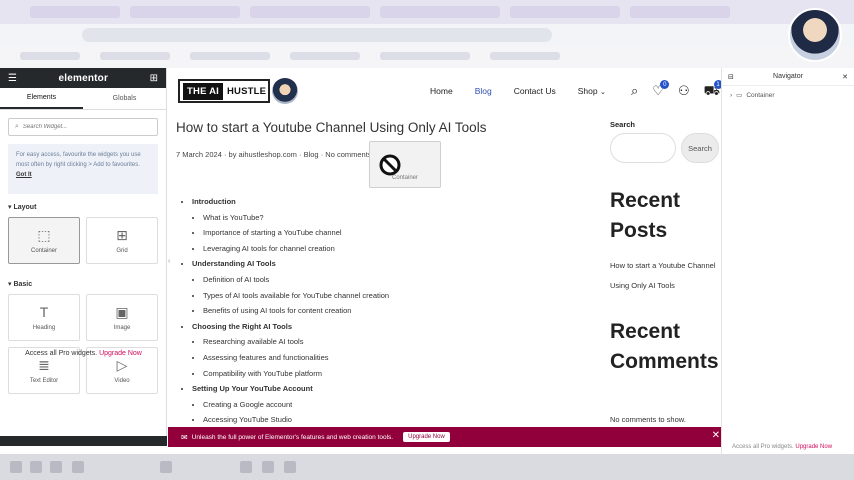  What do you see at coordinates (587, 91) in the screenshot?
I see `nav-shop-label: Shop` at bounding box center [587, 91].